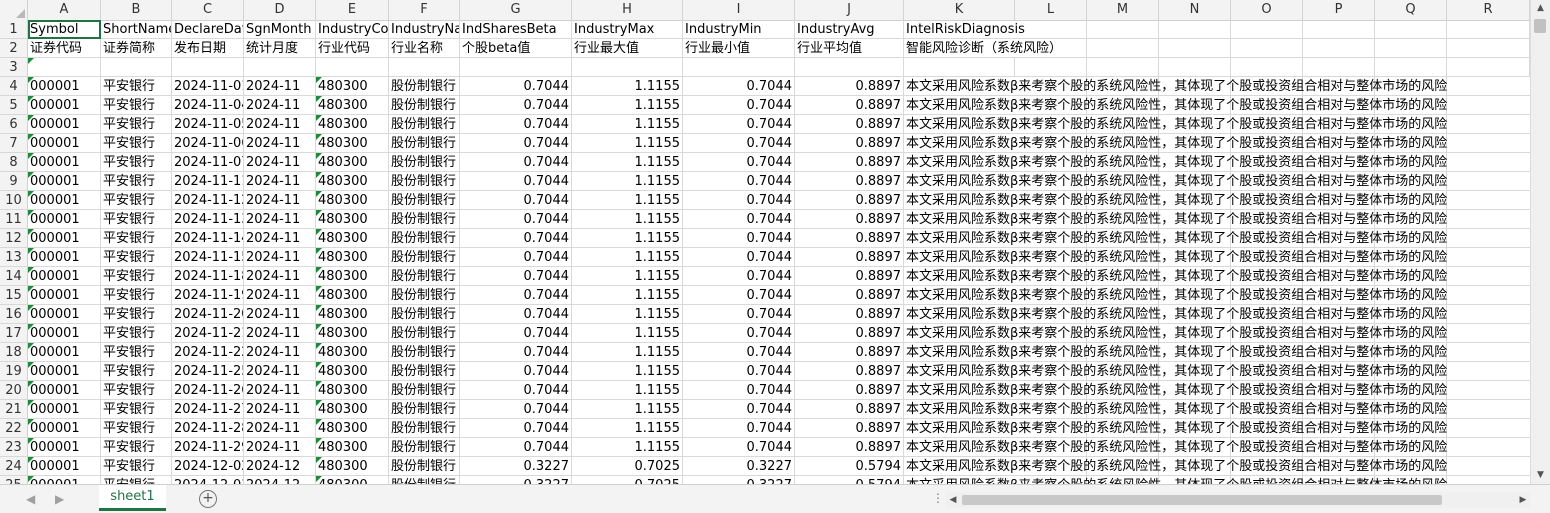 The height and width of the screenshot is (513, 1550). Describe the element at coordinates (14, 124) in the screenshot. I see `row-number: 6` at that location.